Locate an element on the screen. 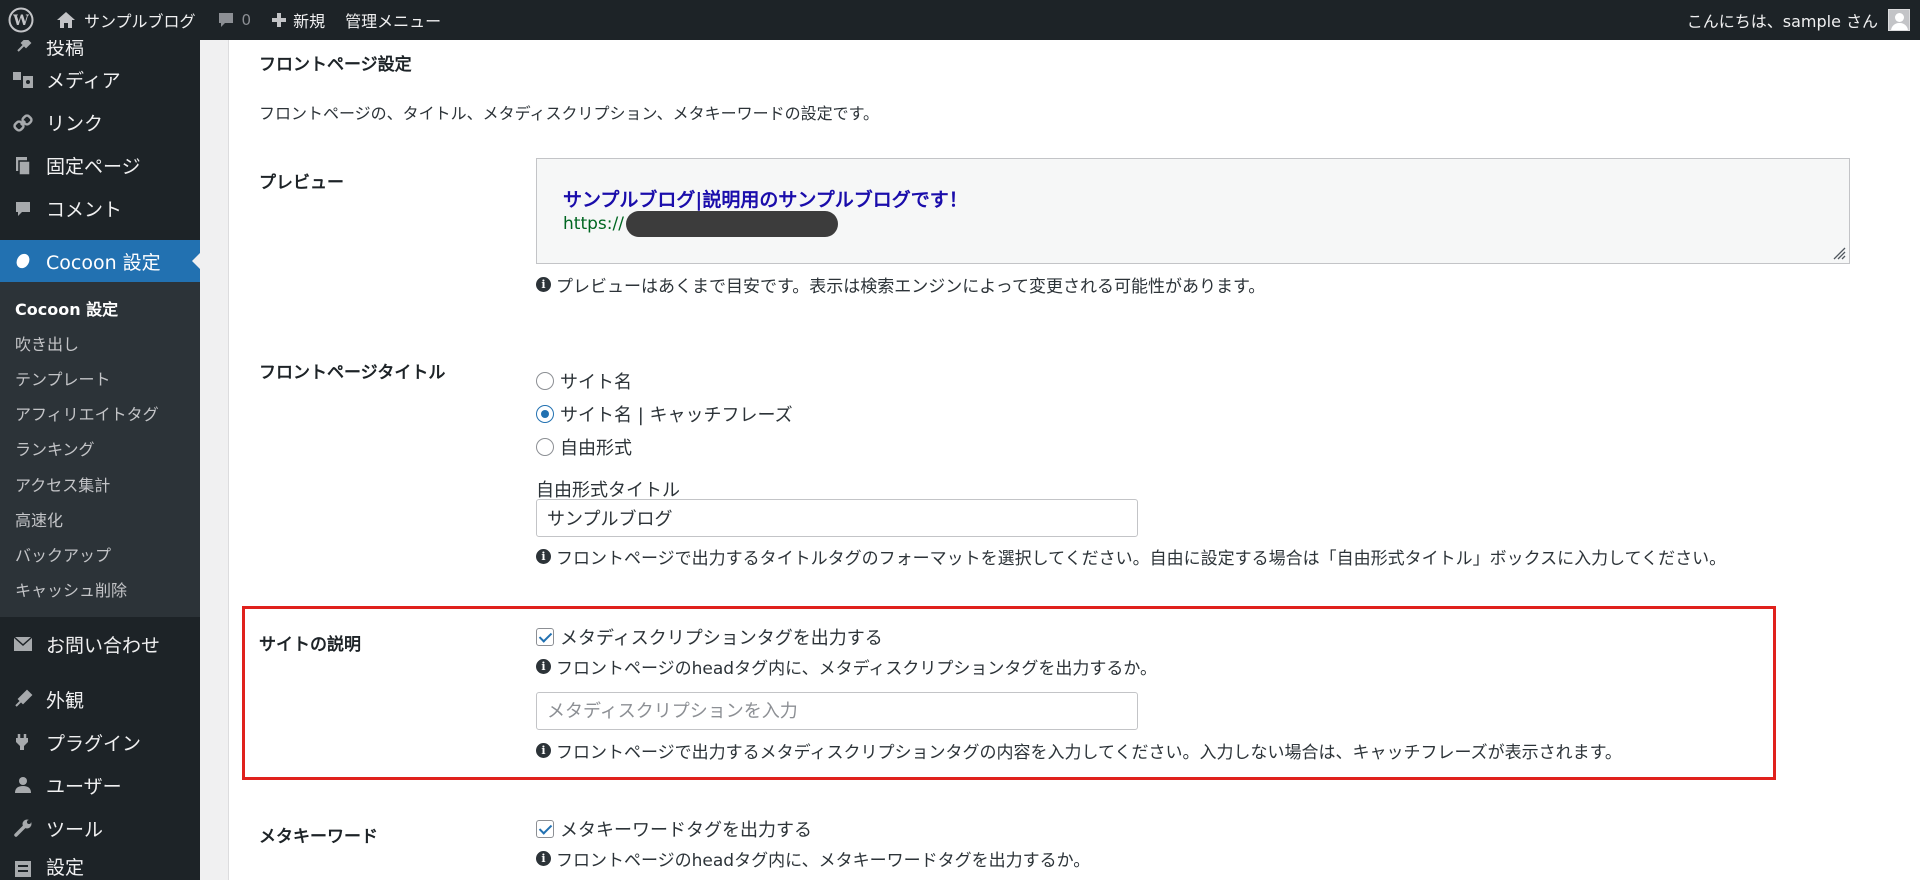 The image size is (1920, 880). submenu-item-balloon: 吹き出し is located at coordinates (100, 342).